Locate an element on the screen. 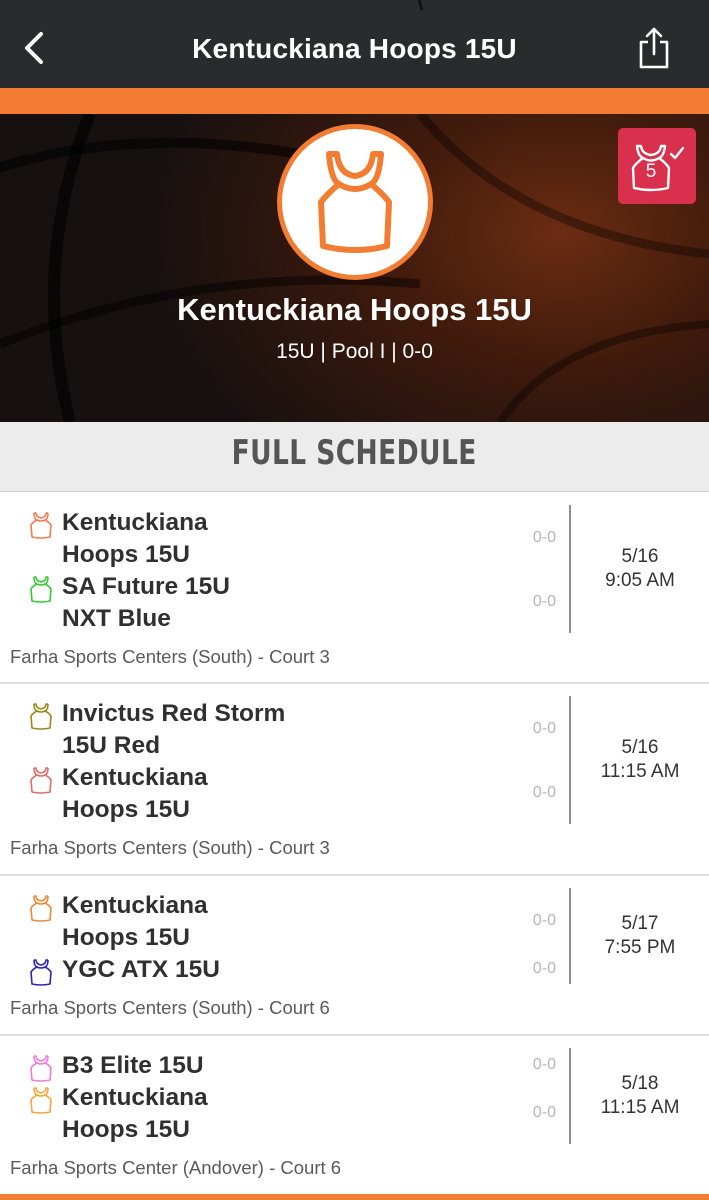 The height and width of the screenshot is (1200, 709). game-venue: Farha Sports Centers (South) - Court 6 is located at coordinates (170, 1007).